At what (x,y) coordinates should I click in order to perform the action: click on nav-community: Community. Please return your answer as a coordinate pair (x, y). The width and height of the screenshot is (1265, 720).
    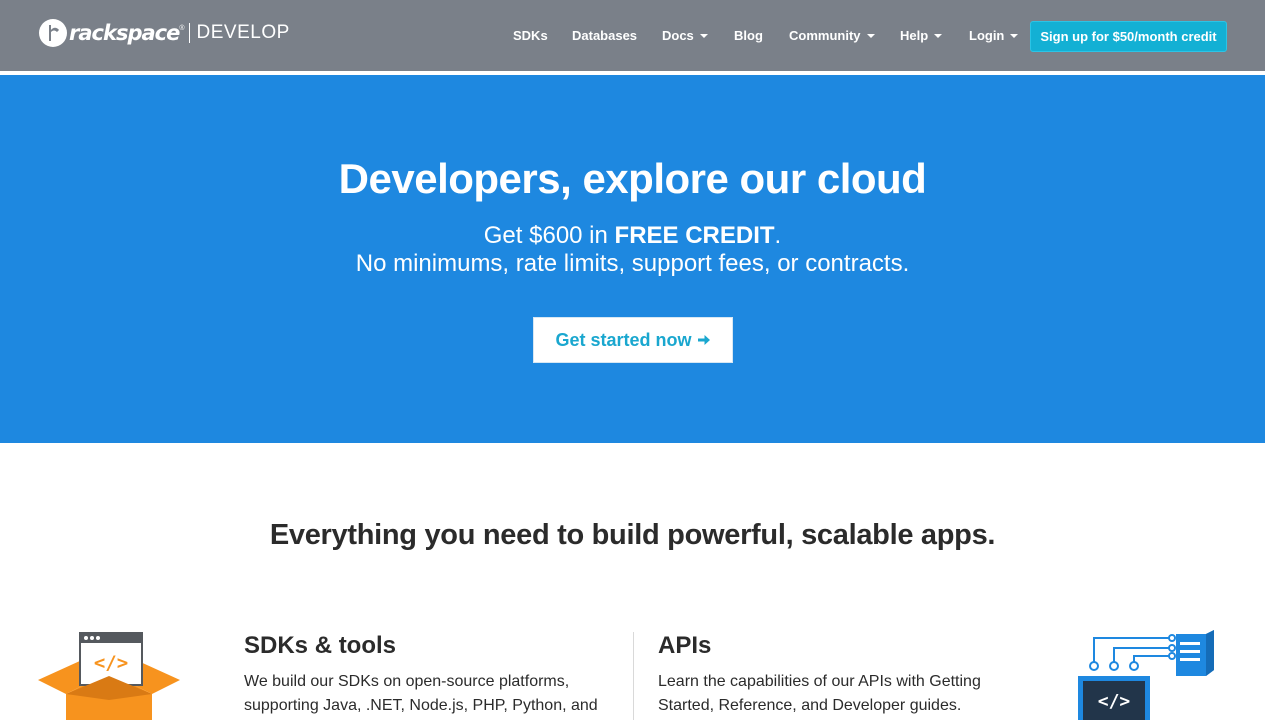
    Looking at the image, I should click on (832, 36).